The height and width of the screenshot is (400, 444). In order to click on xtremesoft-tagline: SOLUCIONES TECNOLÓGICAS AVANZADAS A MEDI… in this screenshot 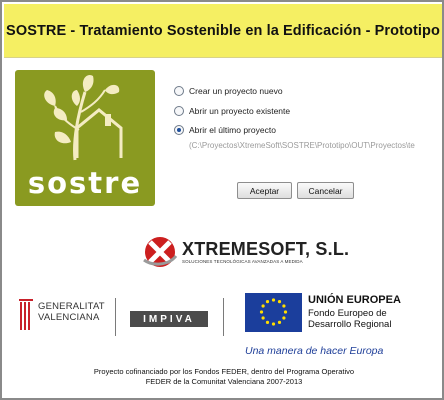, I will do `click(242, 261)`.